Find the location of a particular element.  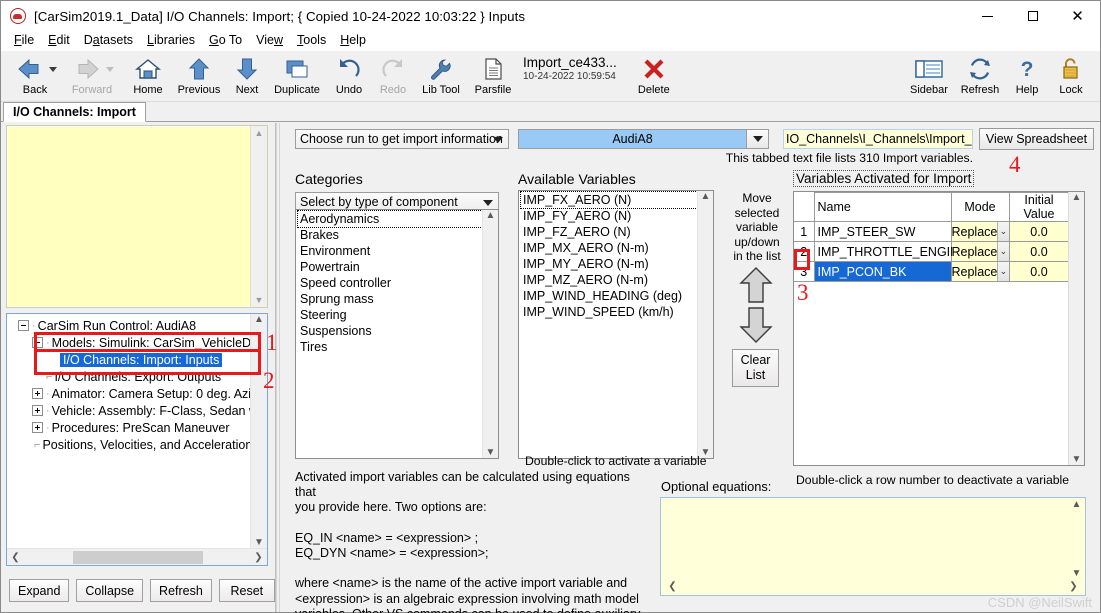

row-variable-name: IMP_PCON_BK is located at coordinates (882, 271).